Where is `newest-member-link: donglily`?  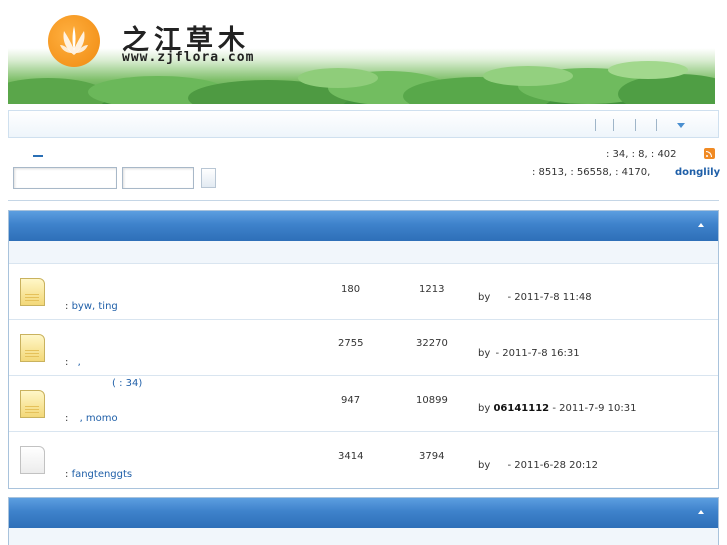
newest-member-link: donglily is located at coordinates (697, 172).